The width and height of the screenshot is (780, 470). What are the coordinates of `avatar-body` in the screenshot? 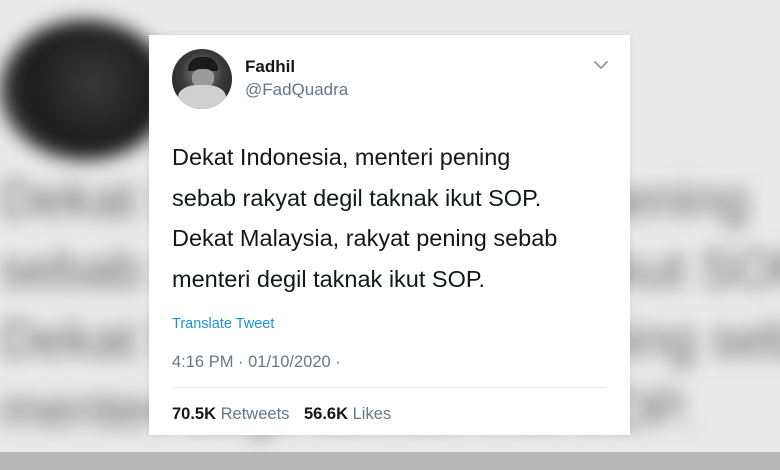 It's located at (202, 97).